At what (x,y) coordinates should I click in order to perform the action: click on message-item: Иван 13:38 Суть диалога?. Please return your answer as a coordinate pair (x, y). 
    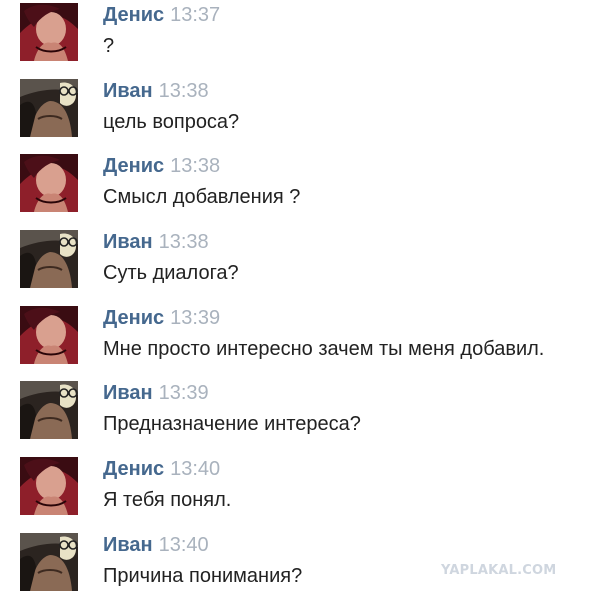
    Looking at the image, I should click on (302, 262).